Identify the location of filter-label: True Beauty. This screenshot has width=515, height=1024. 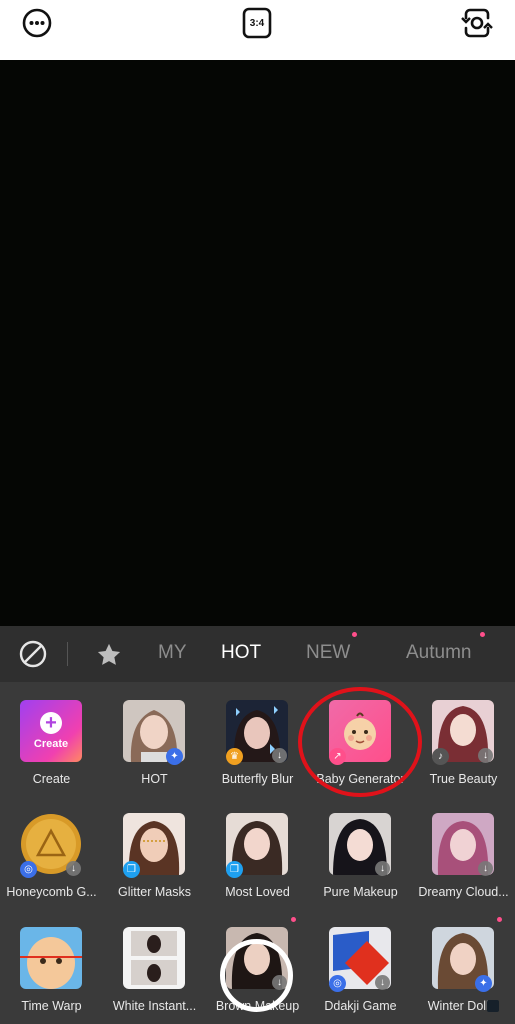
(463, 779).